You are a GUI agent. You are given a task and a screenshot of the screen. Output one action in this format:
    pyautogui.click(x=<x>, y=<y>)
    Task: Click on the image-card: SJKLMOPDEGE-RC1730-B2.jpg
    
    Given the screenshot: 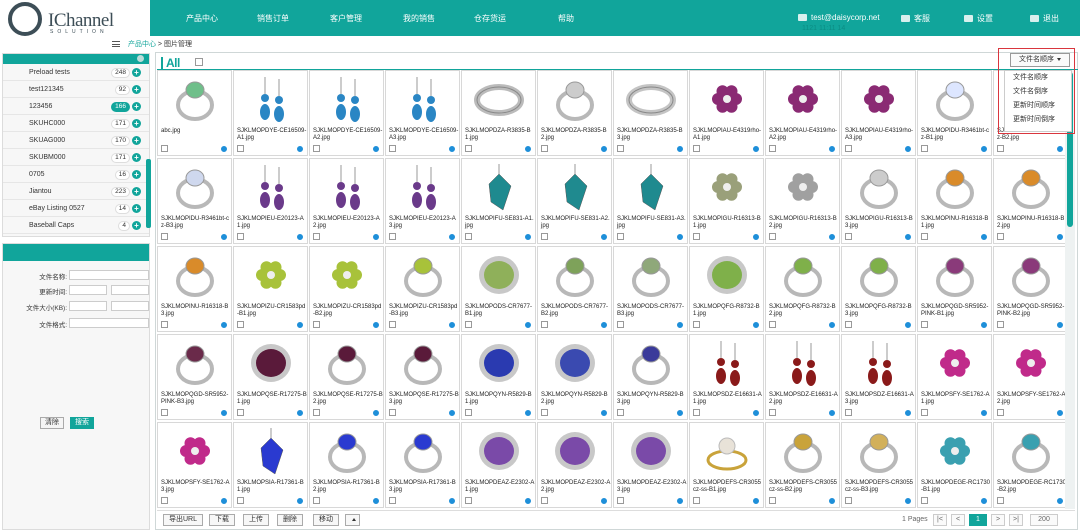 What is the action you would take?
    pyautogui.click(x=1030, y=465)
    